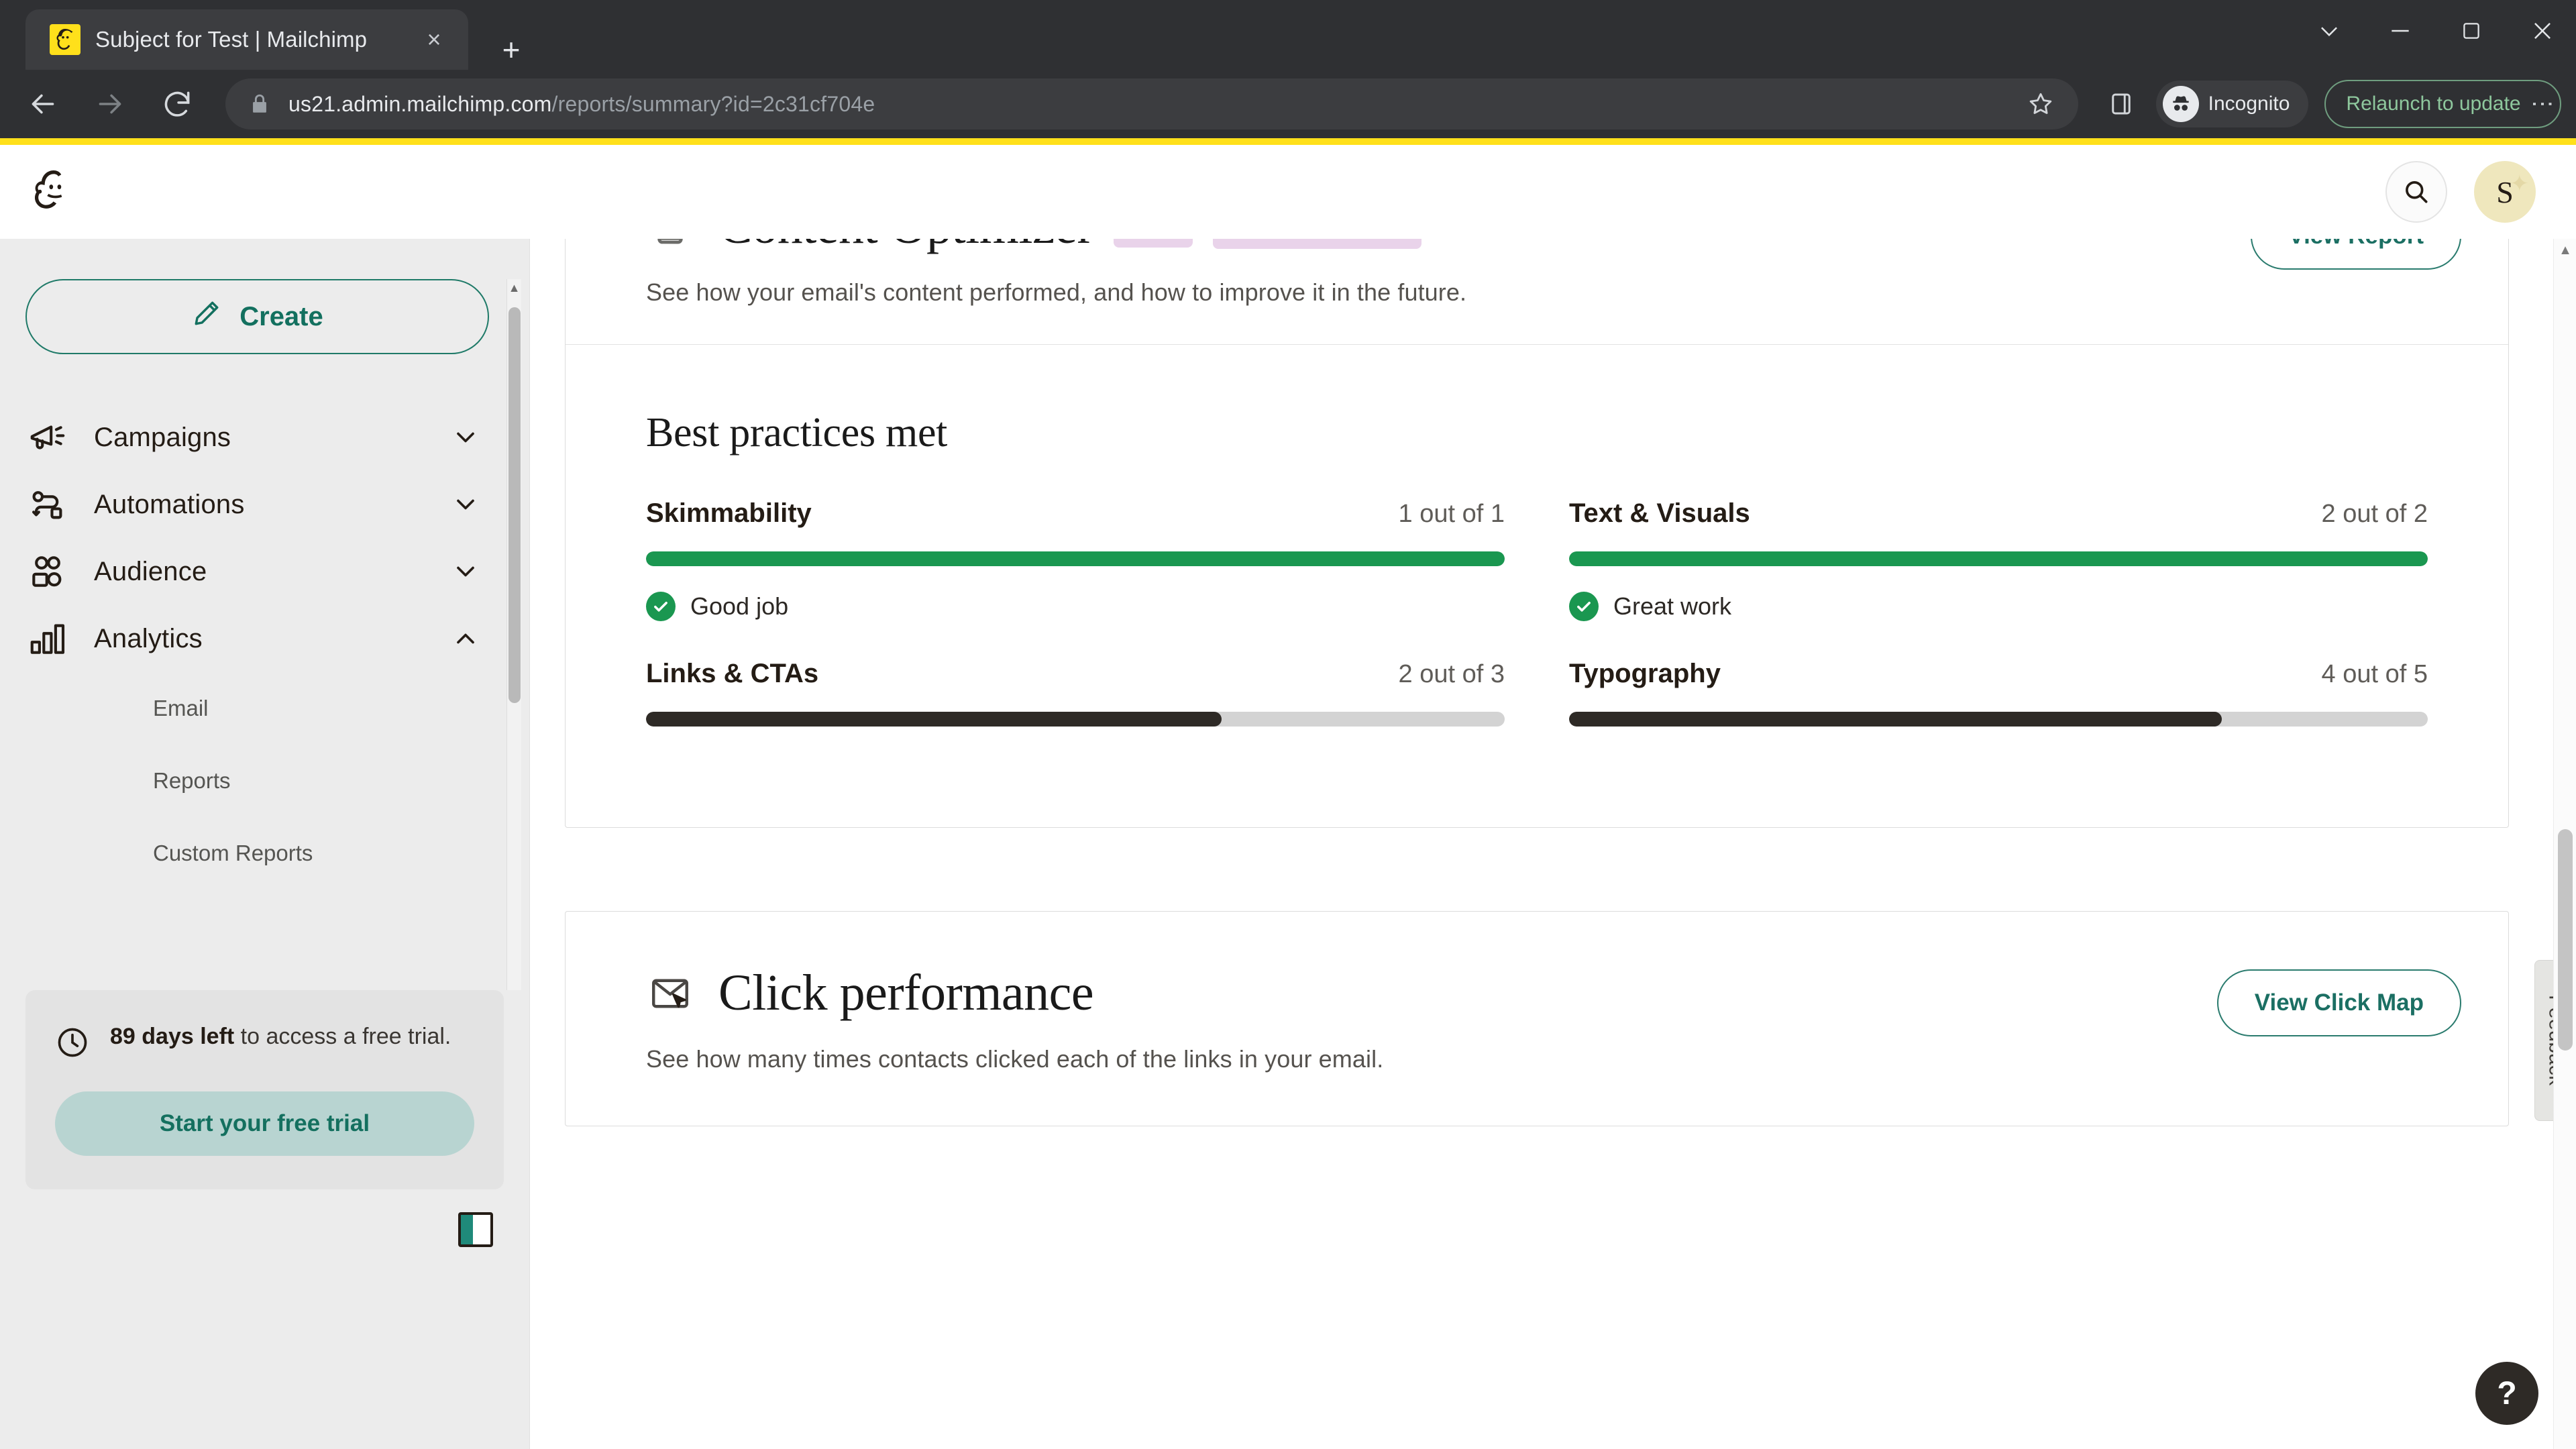  I want to click on browser-menu-icon: ⋮, so click(2542, 104).